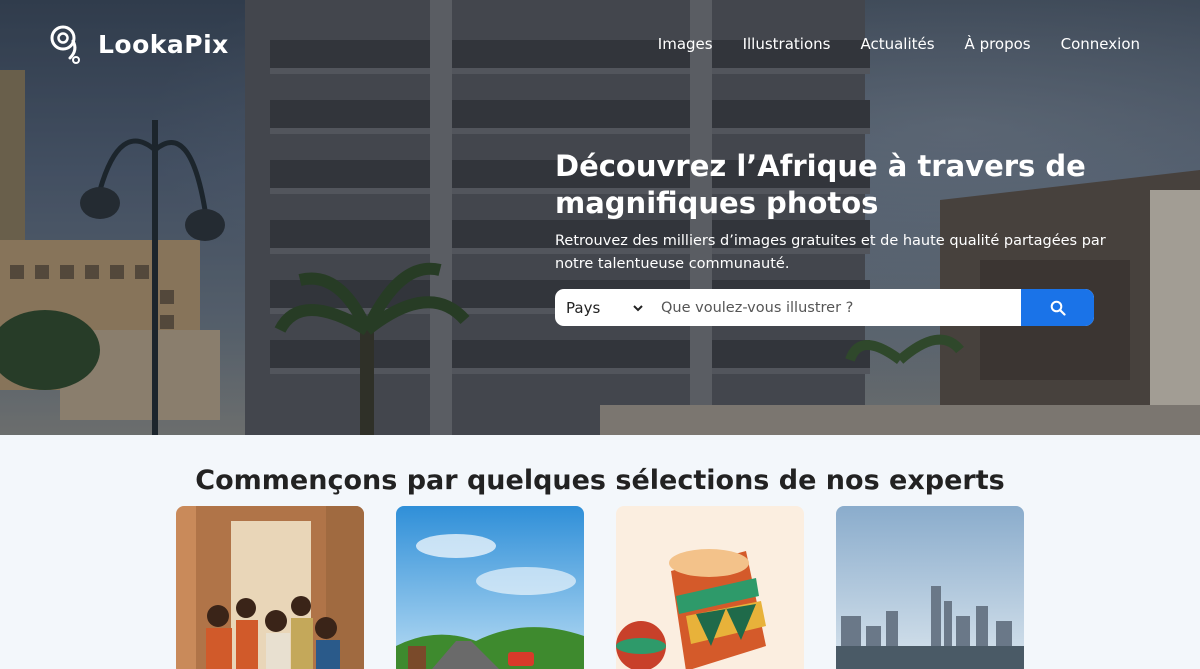 This screenshot has width=1200, height=669. I want to click on country-select: Pays, so click(604, 307).